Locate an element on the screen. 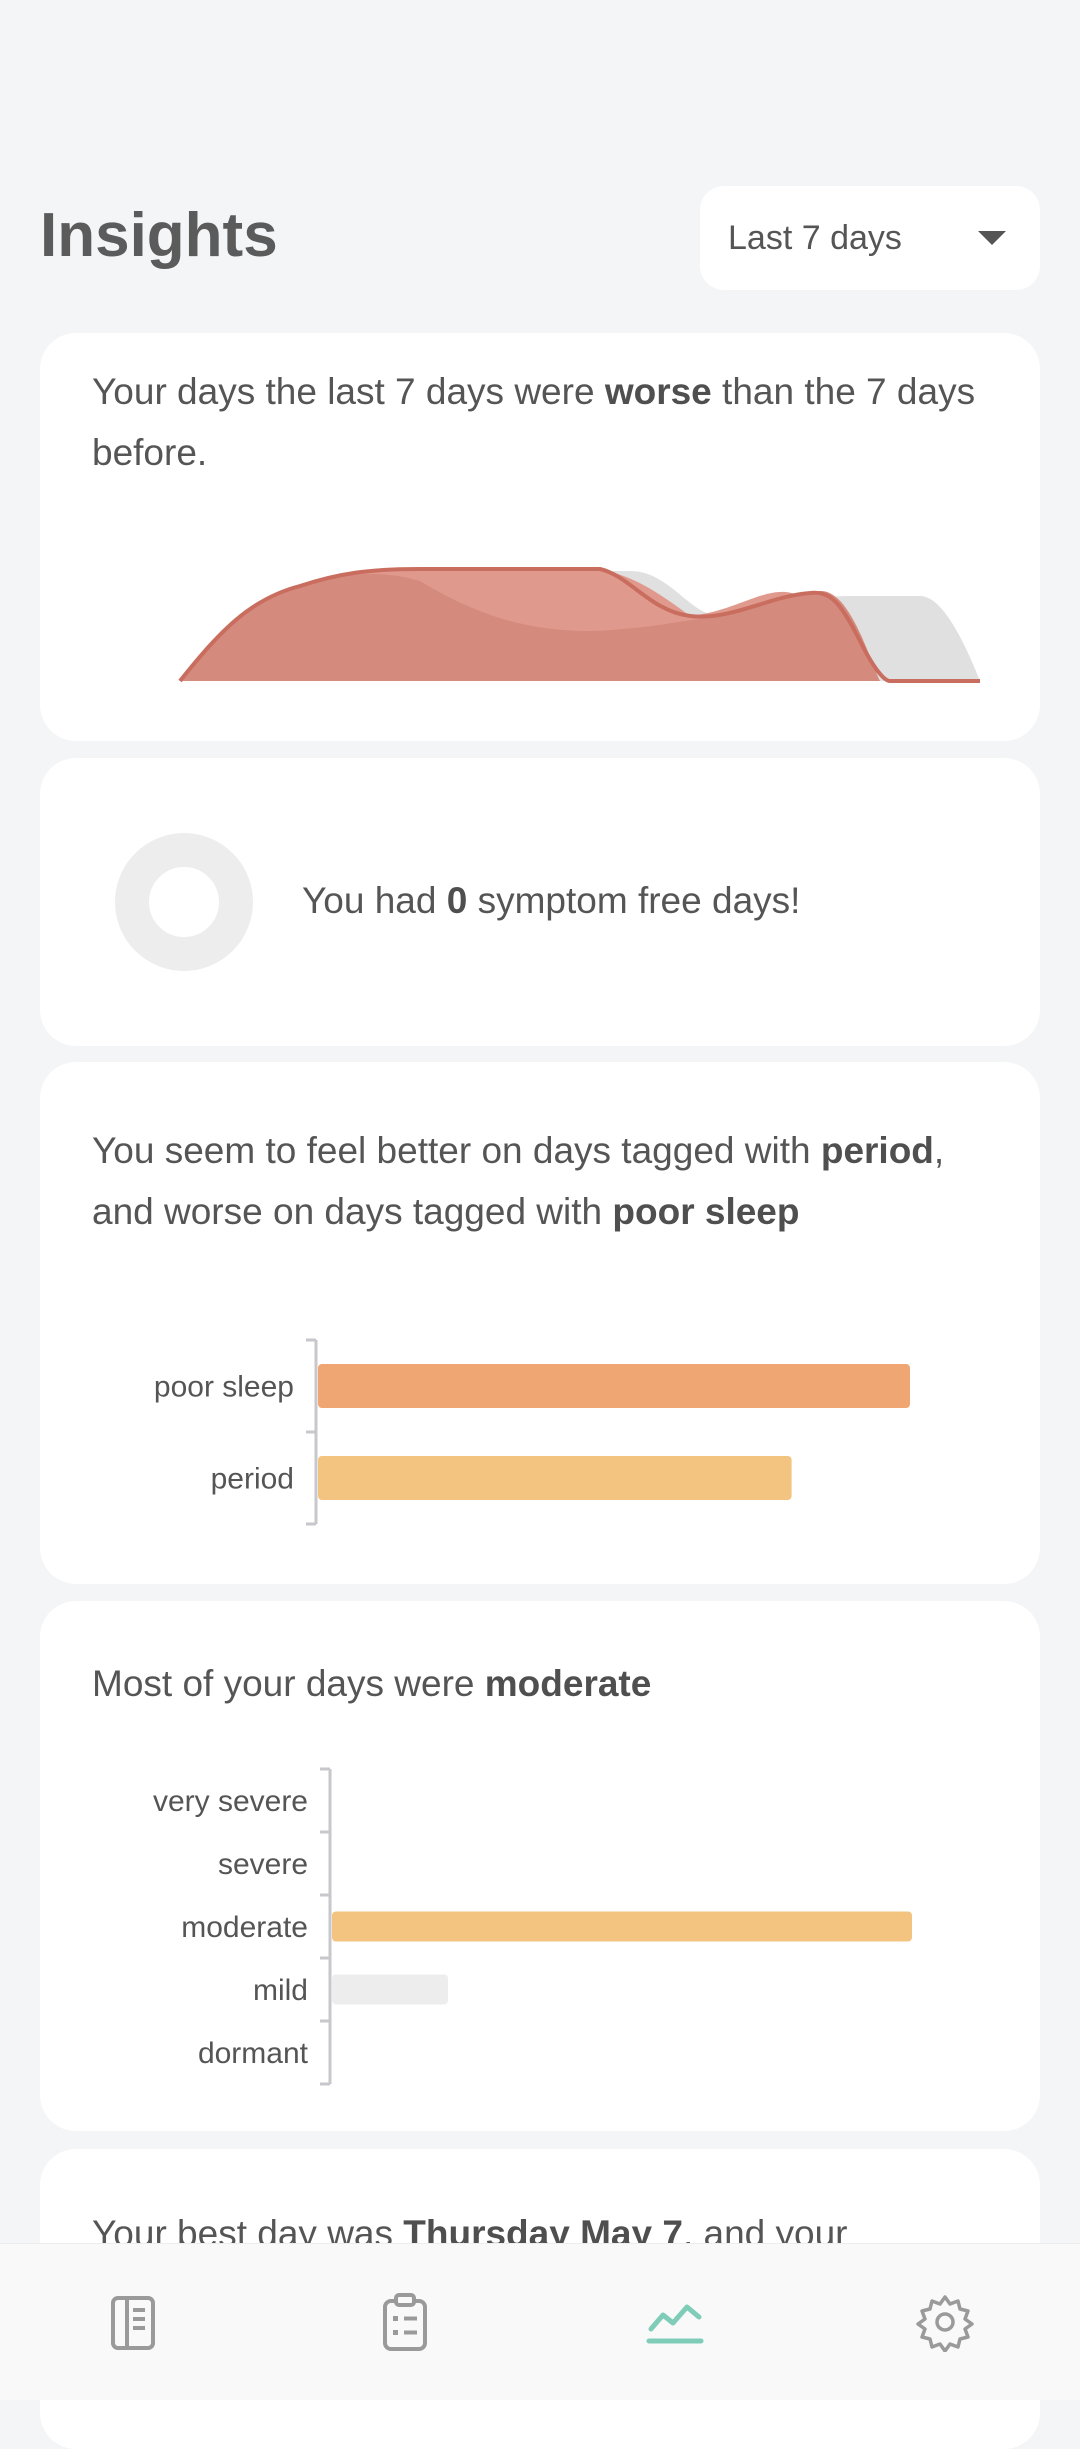  category-label: period is located at coordinates (252, 1479).